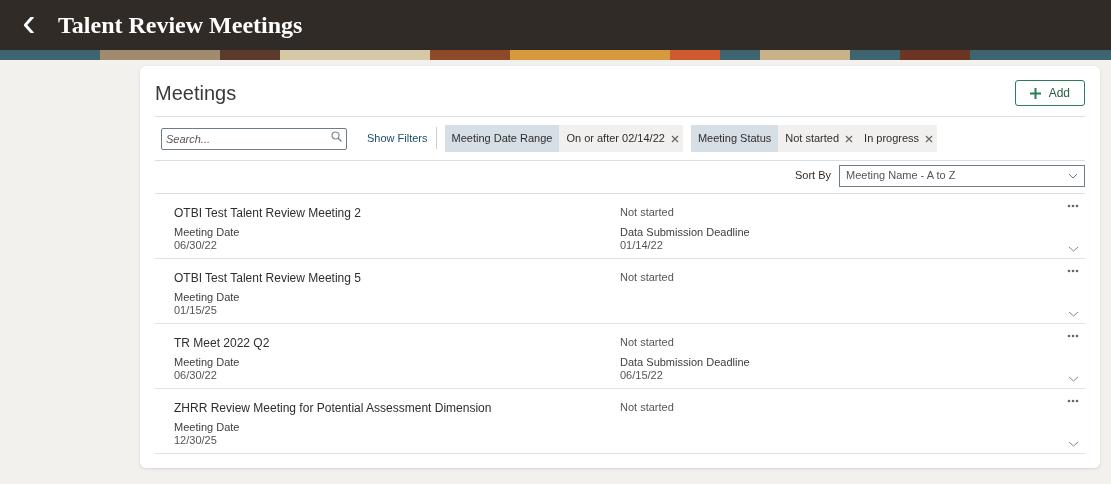 The height and width of the screenshot is (484, 1111). Describe the element at coordinates (402, 138) in the screenshot. I see `show-filters-link: Show Filters` at that location.